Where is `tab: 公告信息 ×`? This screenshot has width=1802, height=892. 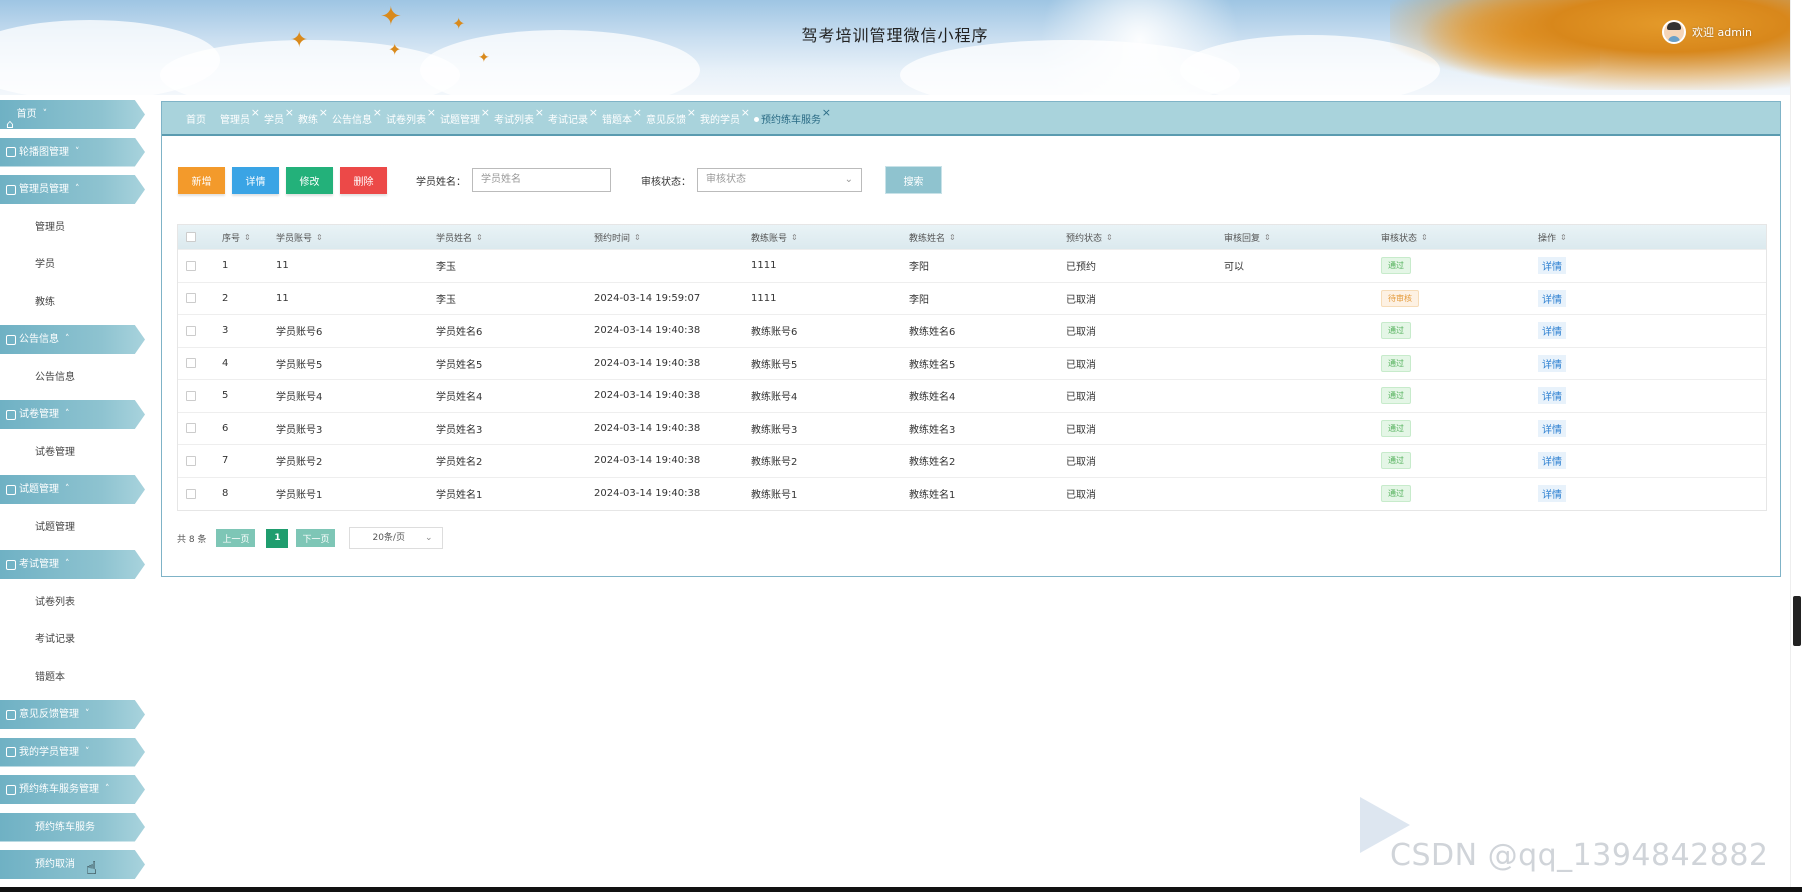 tab: 公告信息 × is located at coordinates (357, 116).